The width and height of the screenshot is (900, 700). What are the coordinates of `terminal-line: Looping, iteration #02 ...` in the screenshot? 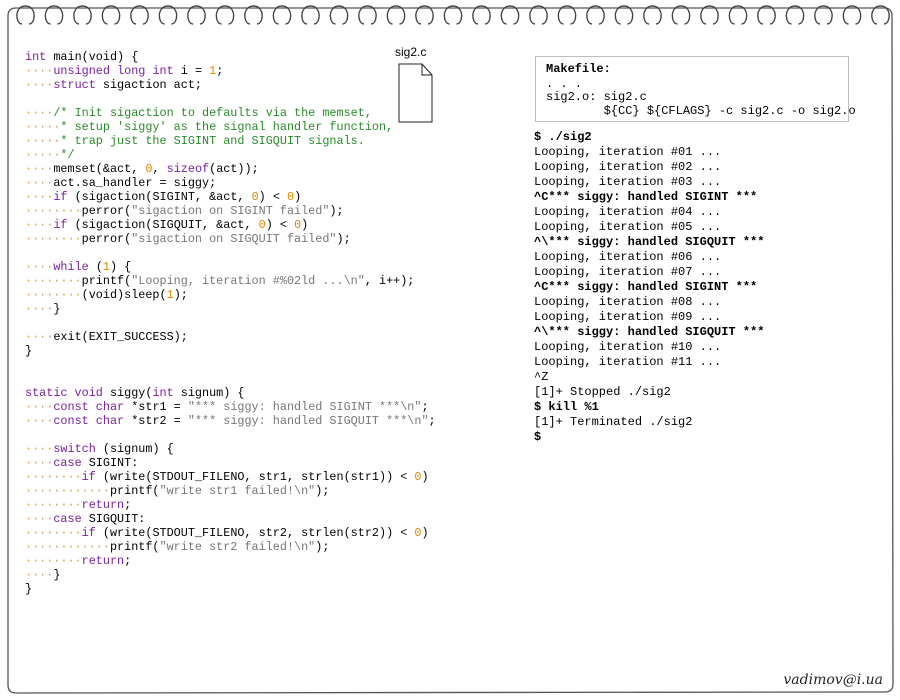 It's located at (628, 167).